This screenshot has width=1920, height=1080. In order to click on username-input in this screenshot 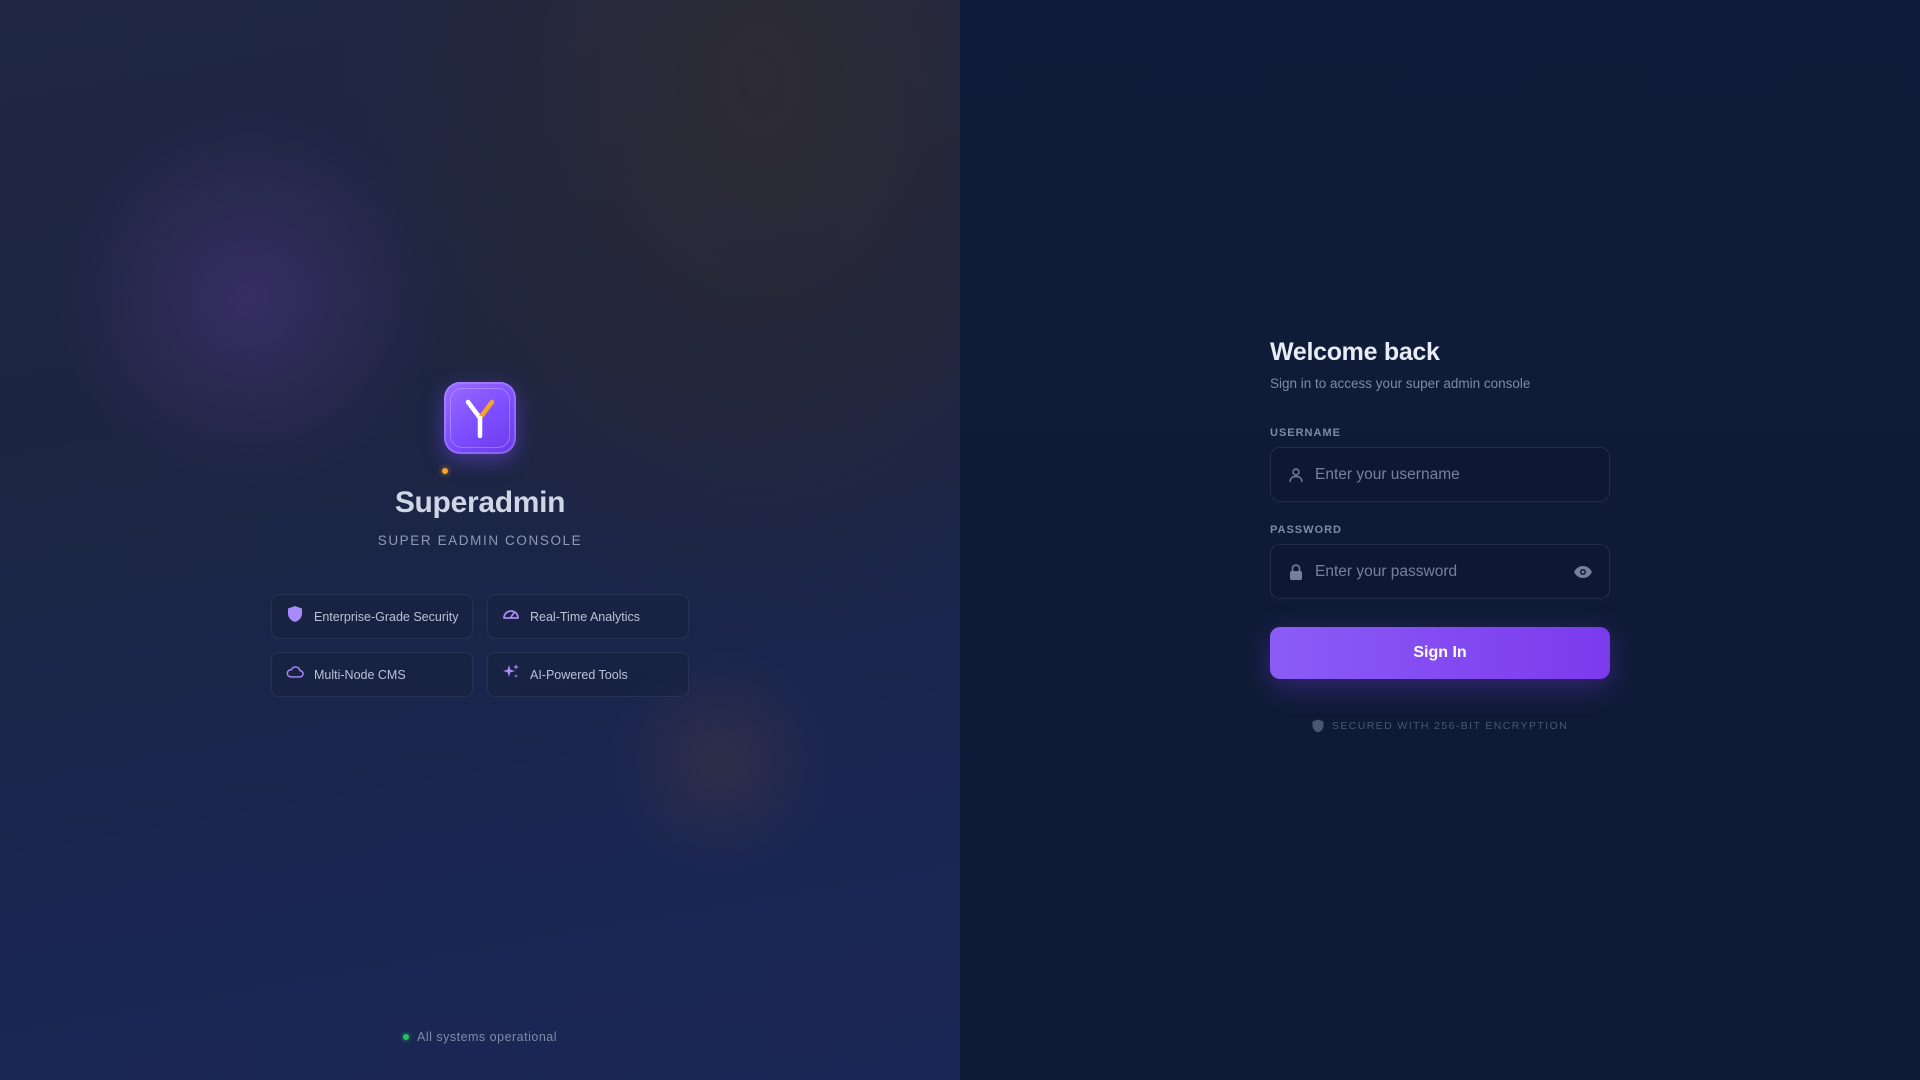, I will do `click(1454, 474)`.